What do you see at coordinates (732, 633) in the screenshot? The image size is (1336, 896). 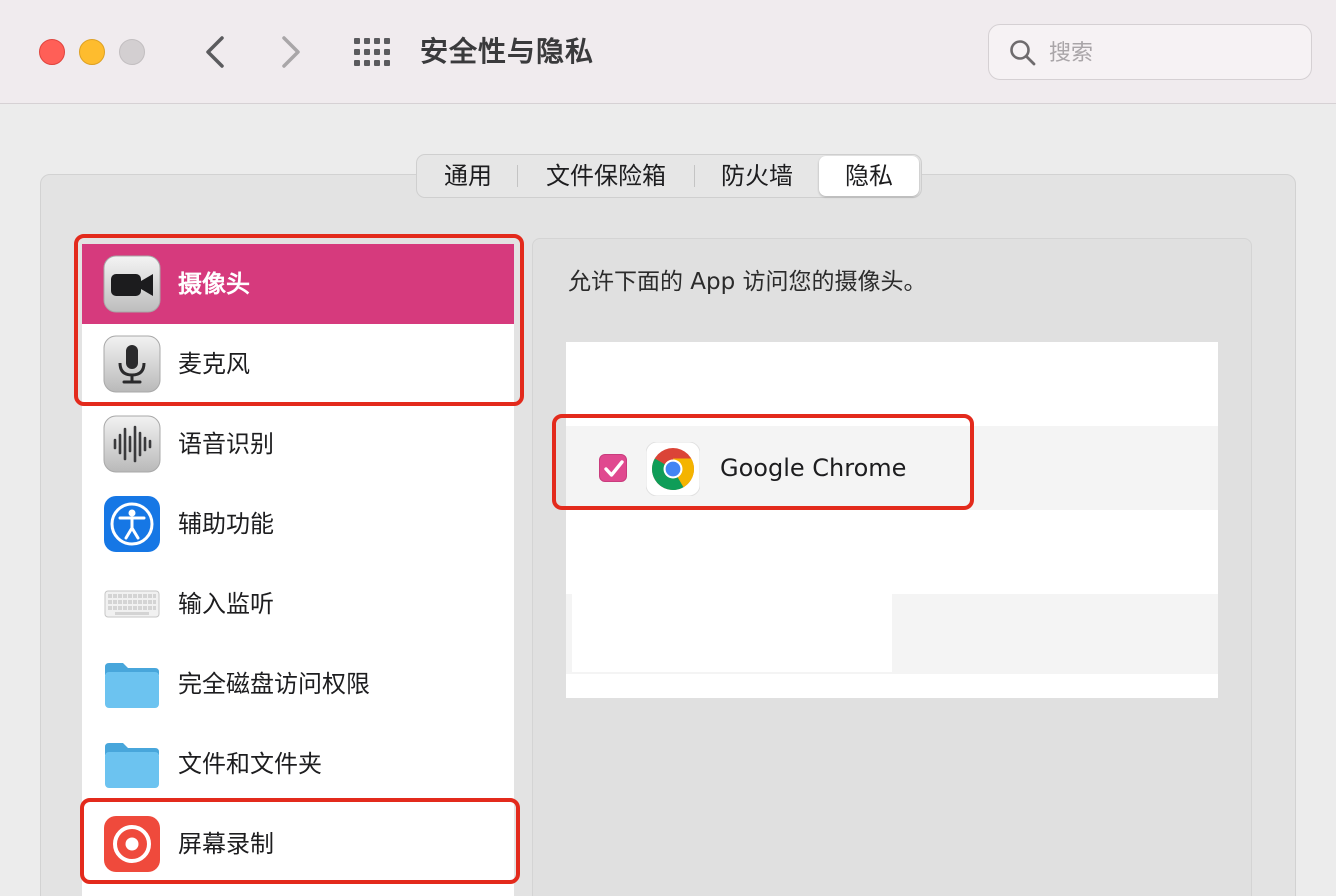 I see `list-item-placeholder` at bounding box center [732, 633].